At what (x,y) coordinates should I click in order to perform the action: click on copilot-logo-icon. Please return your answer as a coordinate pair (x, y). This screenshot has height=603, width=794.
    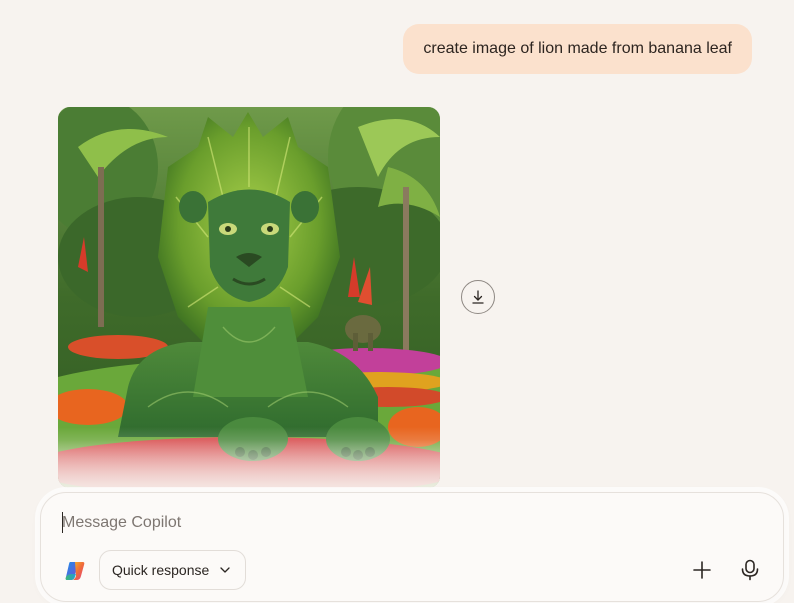
    Looking at the image, I should click on (75, 571).